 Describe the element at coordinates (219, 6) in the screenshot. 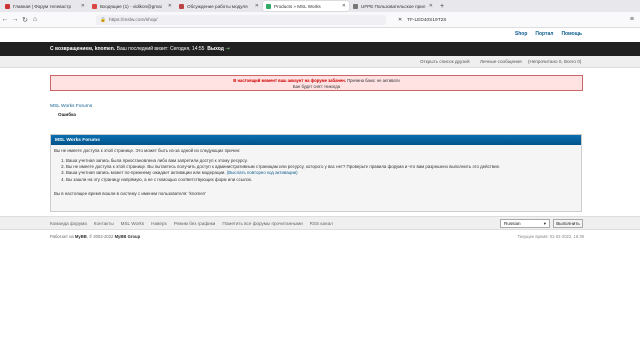

I see `tab-3: Обсуждение работы модуля ✕` at that location.